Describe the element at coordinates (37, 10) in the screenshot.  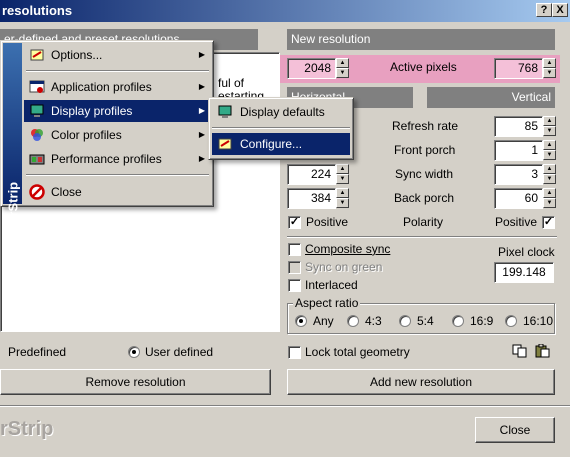
I see `window-title: resolutions` at that location.